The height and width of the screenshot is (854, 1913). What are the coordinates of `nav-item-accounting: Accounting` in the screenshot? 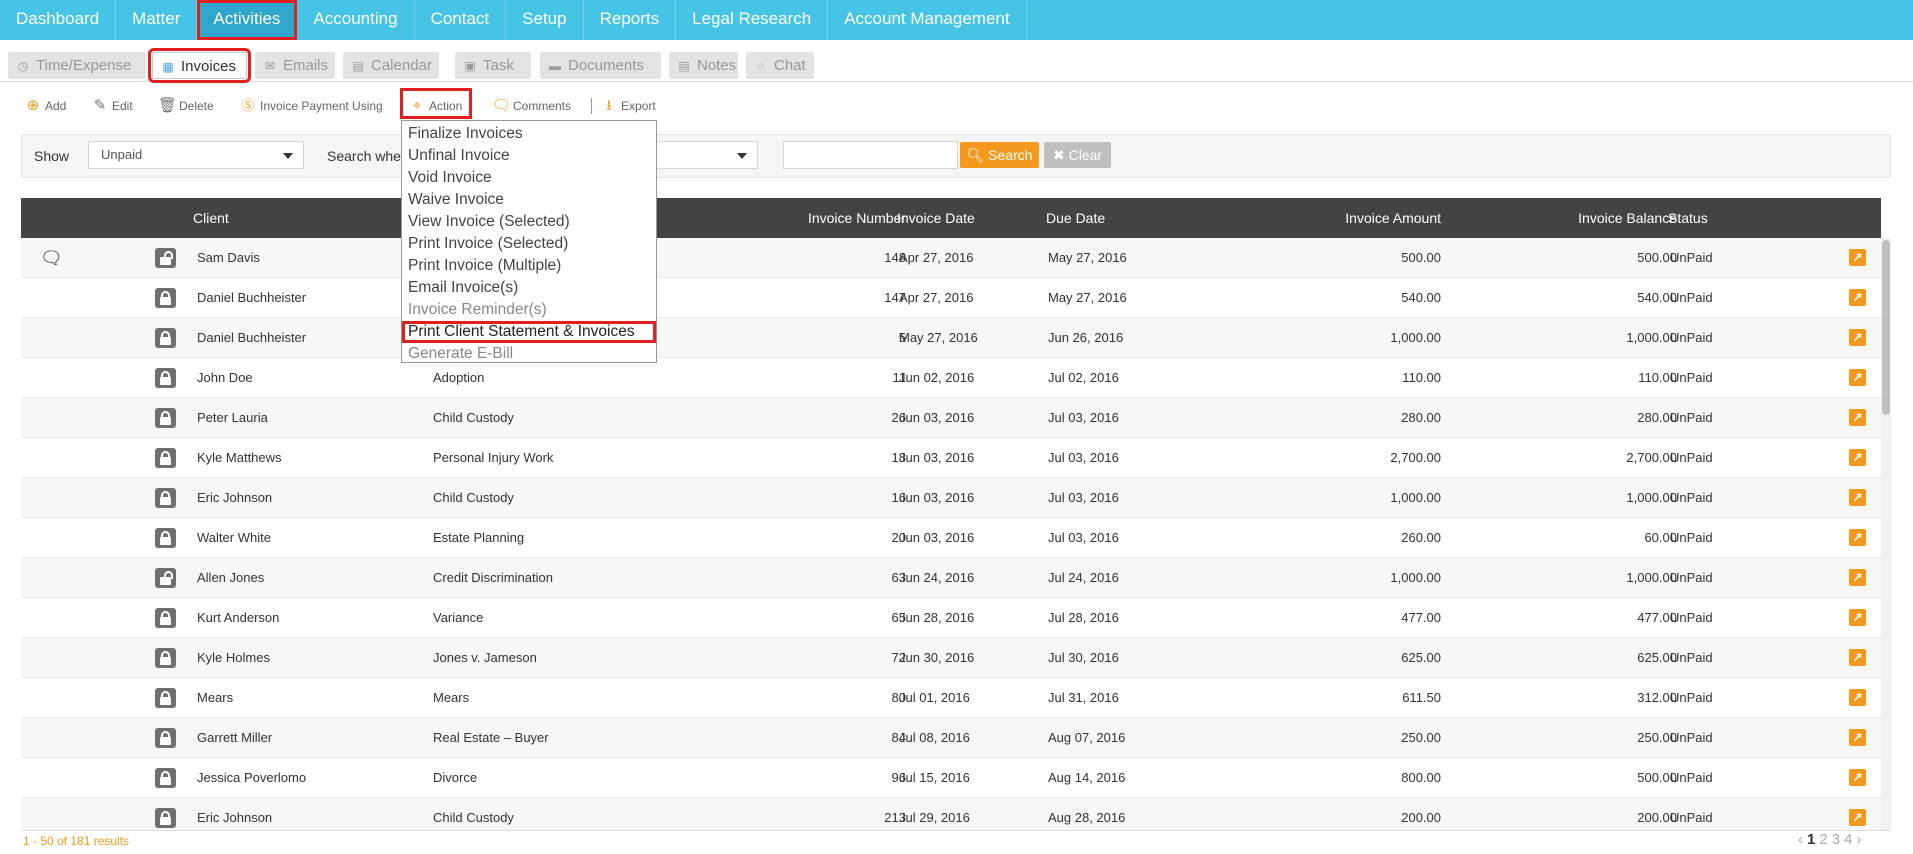 It's located at (356, 20).